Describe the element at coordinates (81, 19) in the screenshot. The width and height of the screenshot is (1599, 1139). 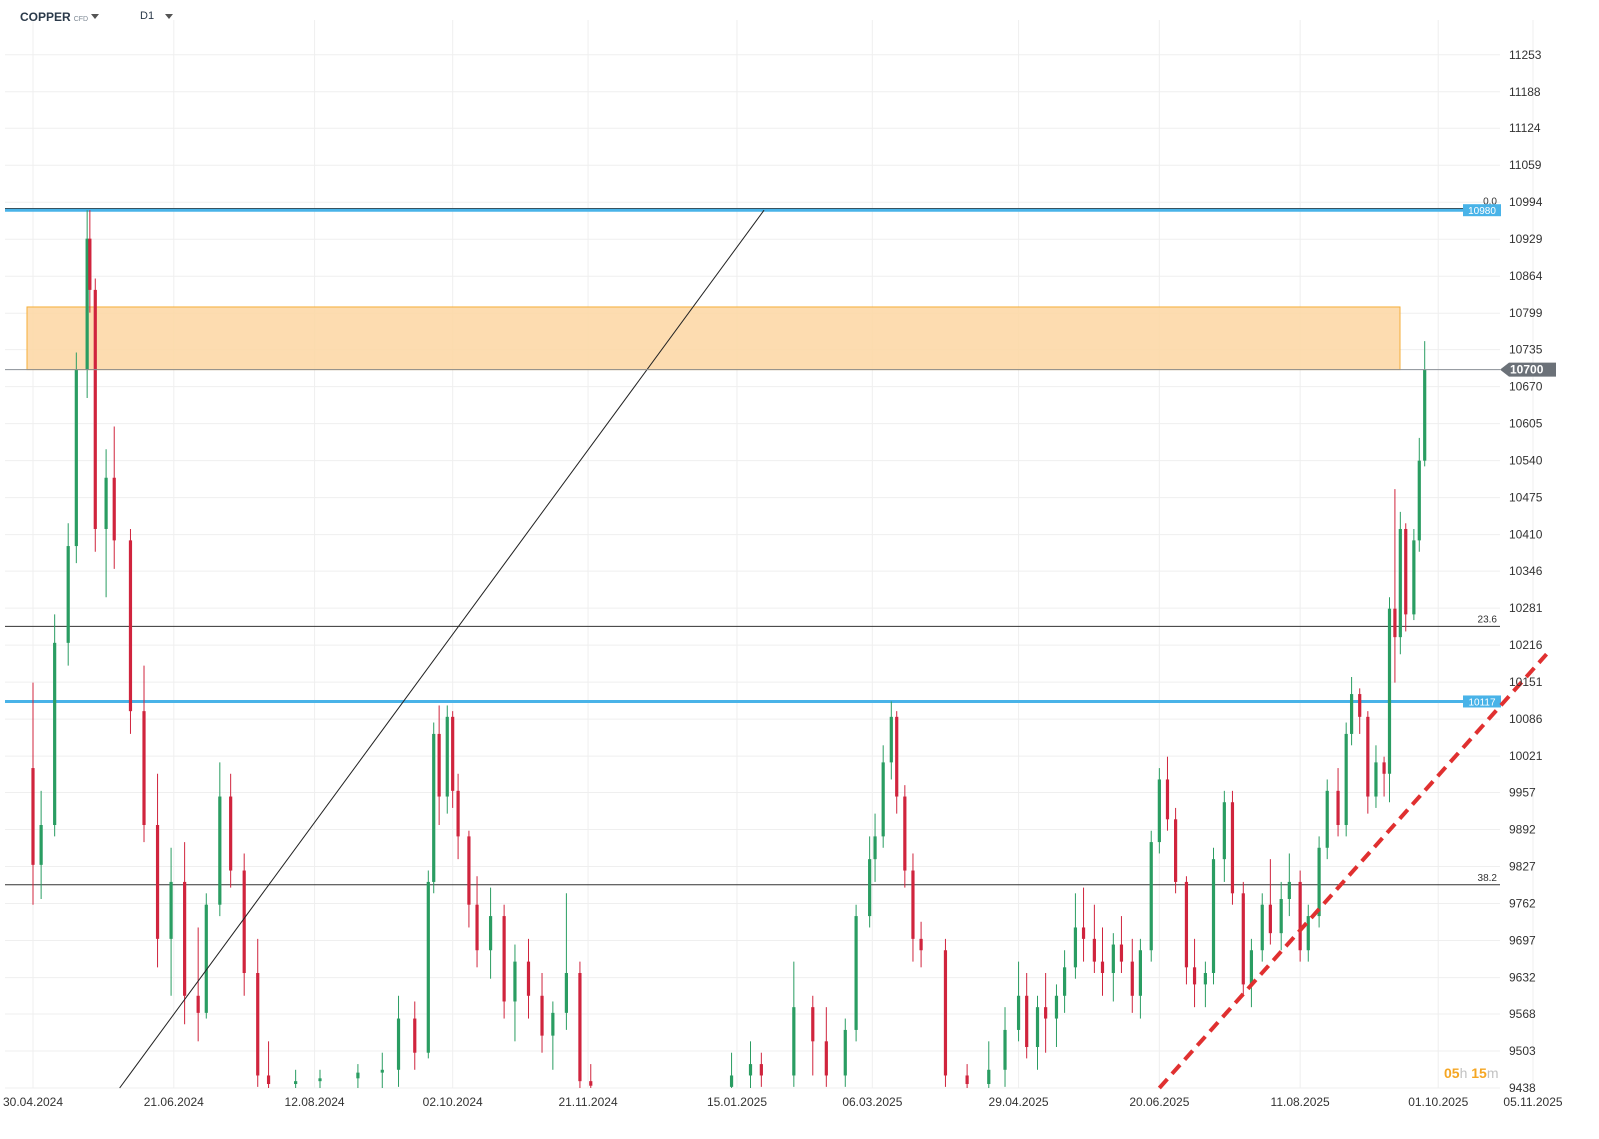
I see `instrument-type: CFD` at that location.